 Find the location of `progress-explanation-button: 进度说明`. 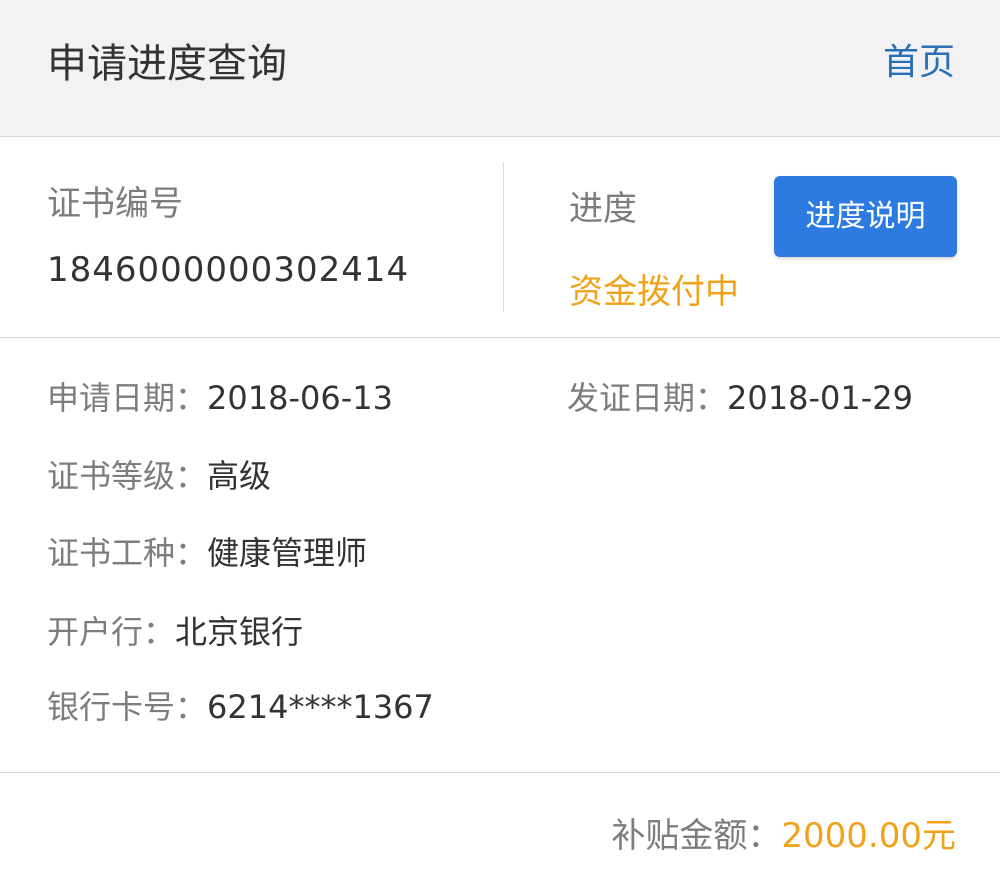

progress-explanation-button: 进度说明 is located at coordinates (865, 216).